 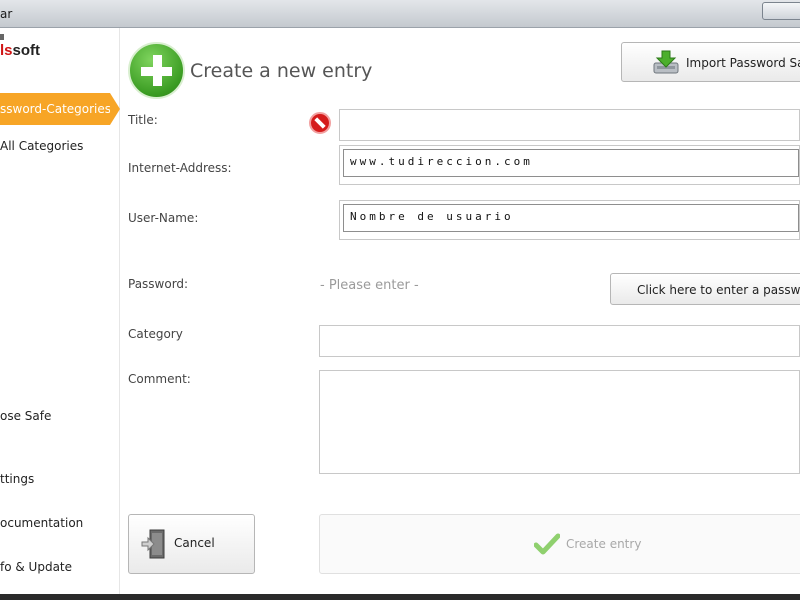 I want to click on cancel-button: Cancel, so click(x=191, y=544).